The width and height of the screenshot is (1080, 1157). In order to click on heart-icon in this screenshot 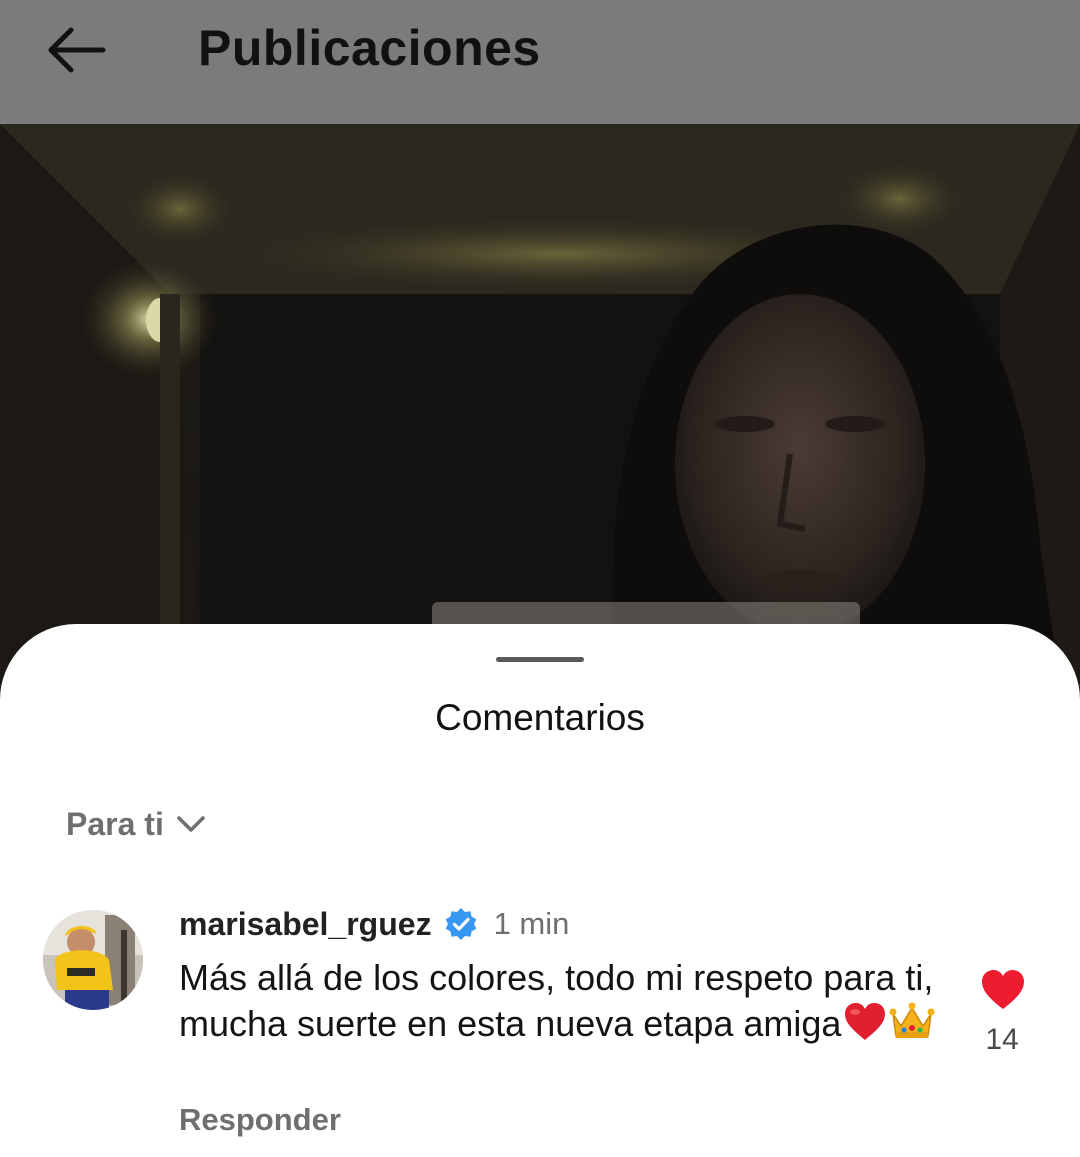, I will do `click(1003, 989)`.